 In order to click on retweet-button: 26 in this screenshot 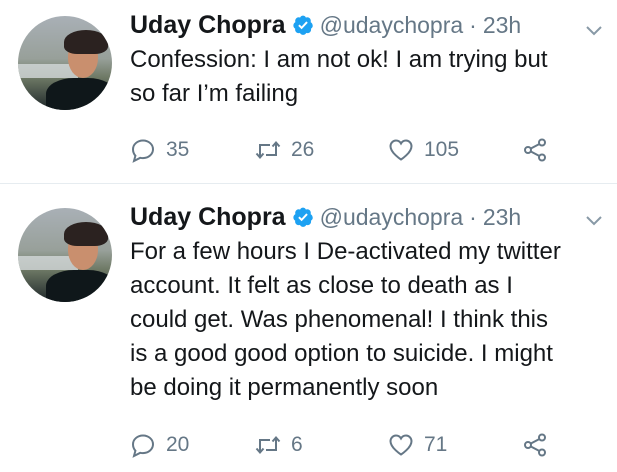, I will do `click(284, 150)`.